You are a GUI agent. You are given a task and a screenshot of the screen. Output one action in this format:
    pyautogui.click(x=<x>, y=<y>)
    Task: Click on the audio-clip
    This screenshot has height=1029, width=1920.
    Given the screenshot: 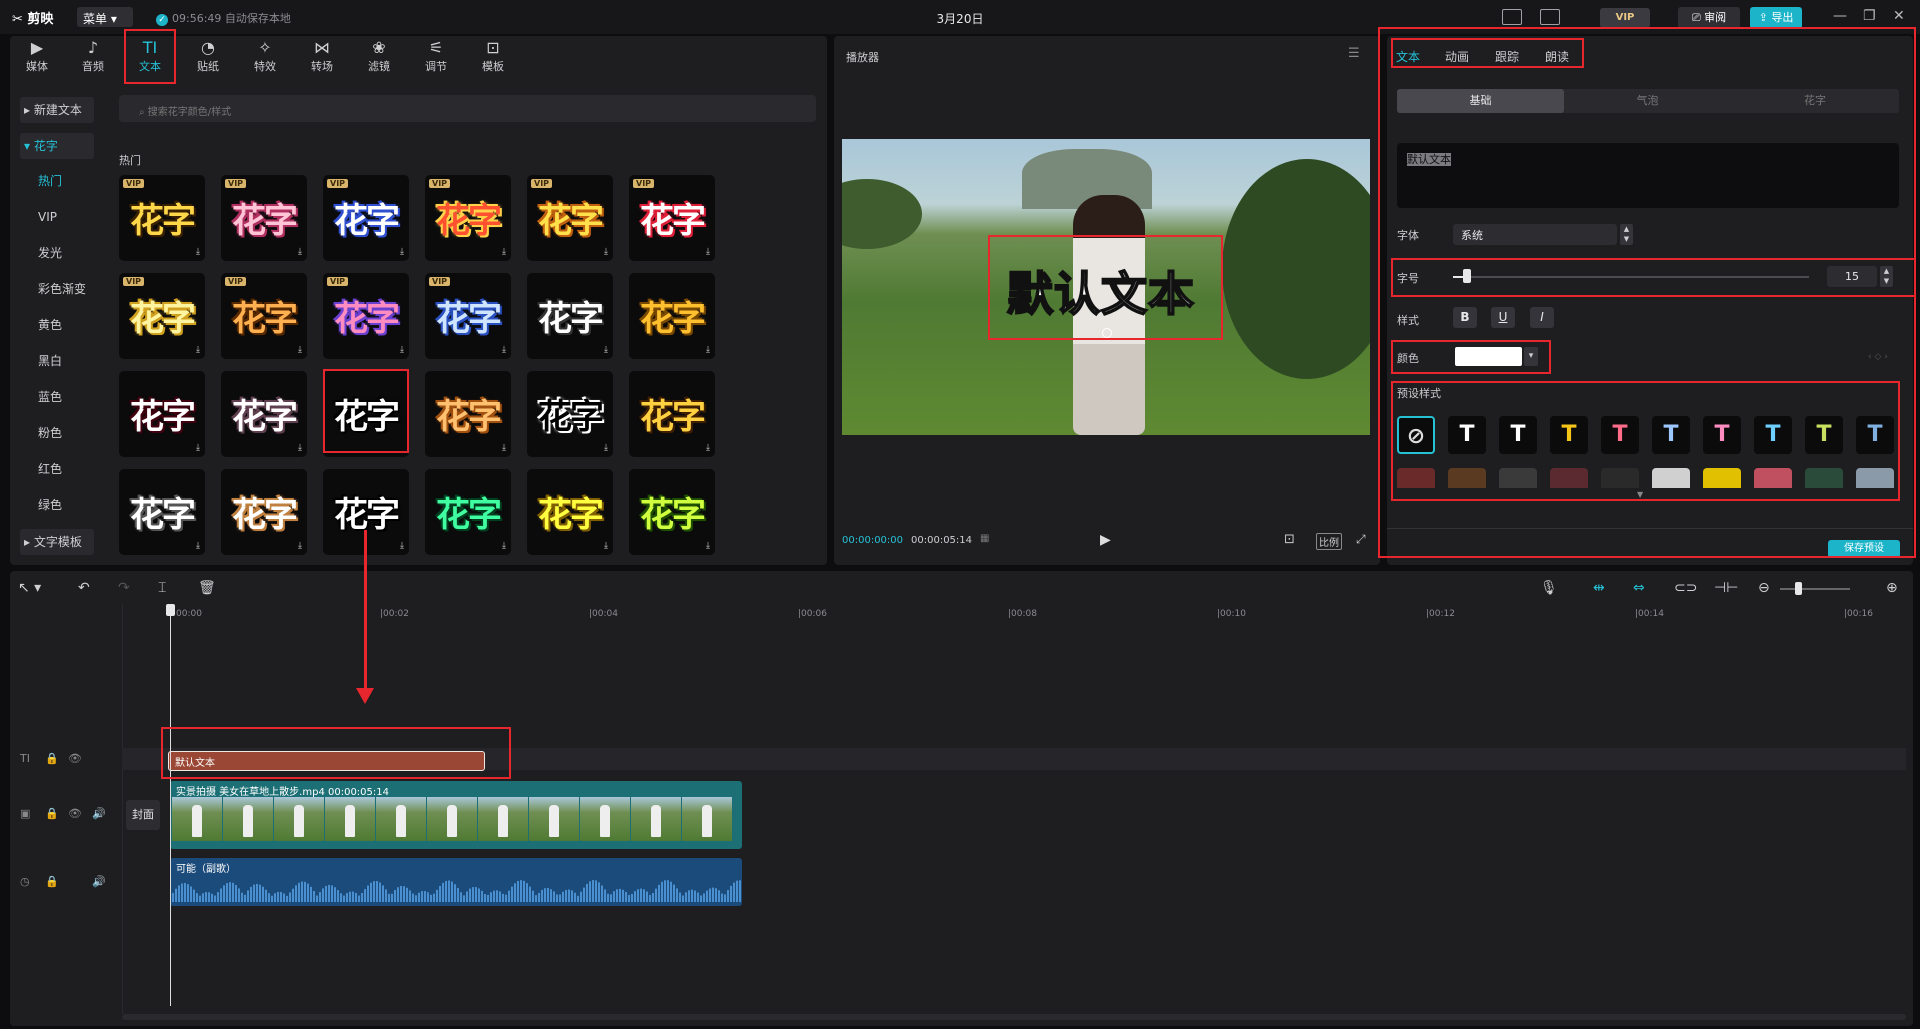 What is the action you would take?
    pyautogui.click(x=456, y=882)
    